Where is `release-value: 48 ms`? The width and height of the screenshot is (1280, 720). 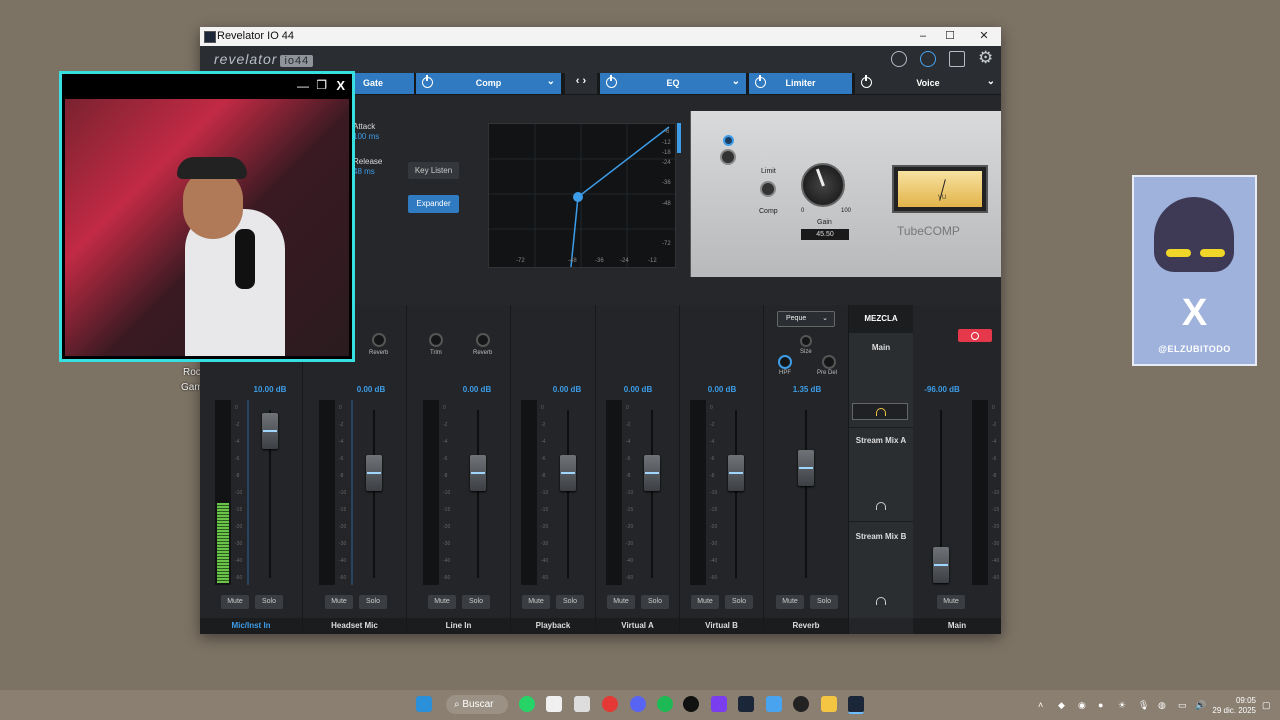
release-value: 48 ms is located at coordinates (364, 171).